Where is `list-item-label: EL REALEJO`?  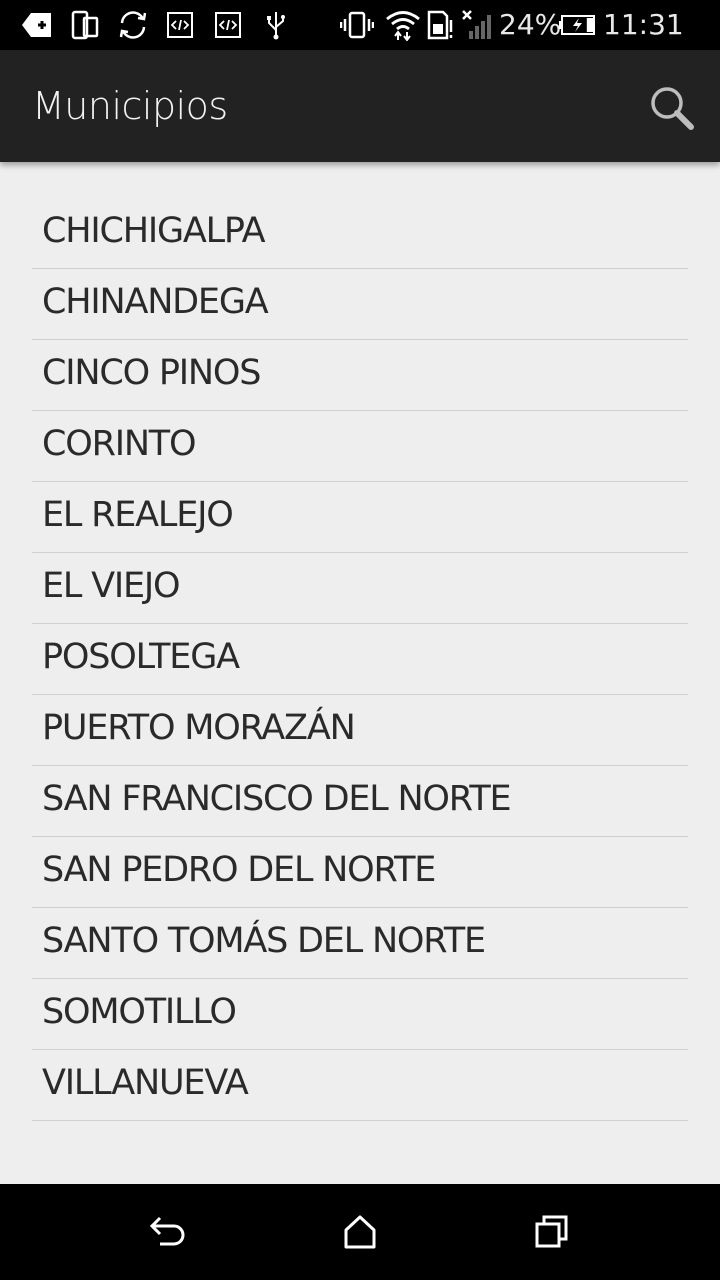 list-item-label: EL REALEJO is located at coordinates (138, 515).